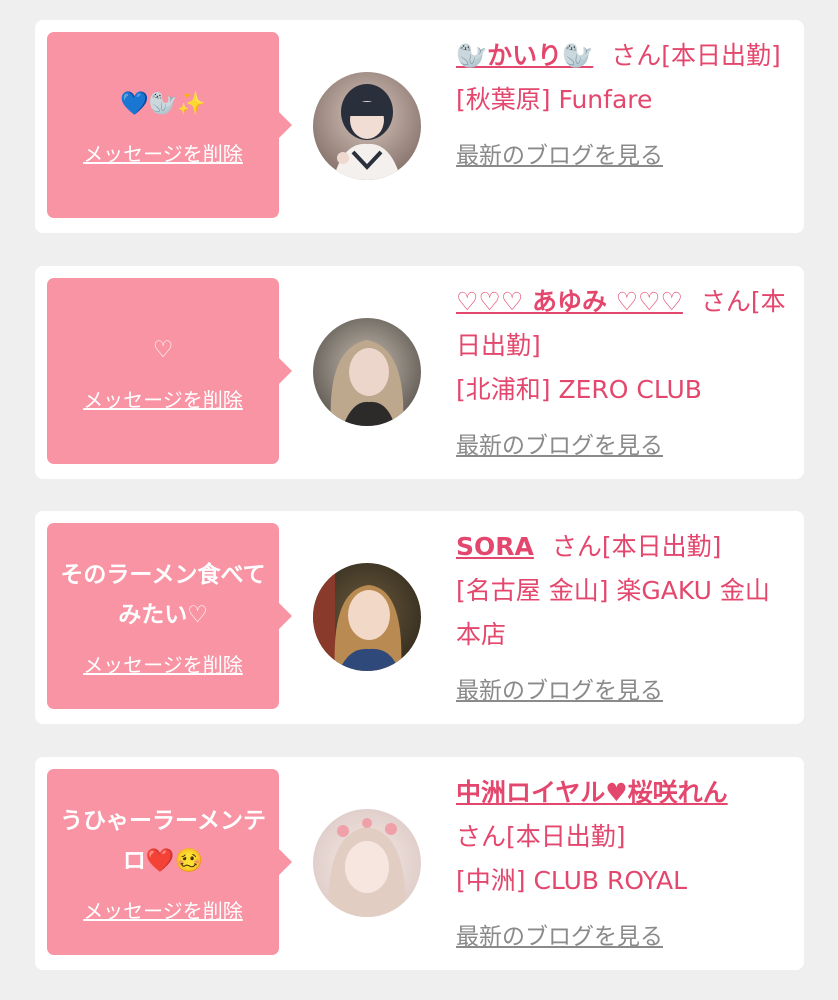  I want to click on cast-info: 🦭かいり🦭 さん[本日出勤] [秋葉原] Funfare 最新のブログを見る, so click(623, 102).